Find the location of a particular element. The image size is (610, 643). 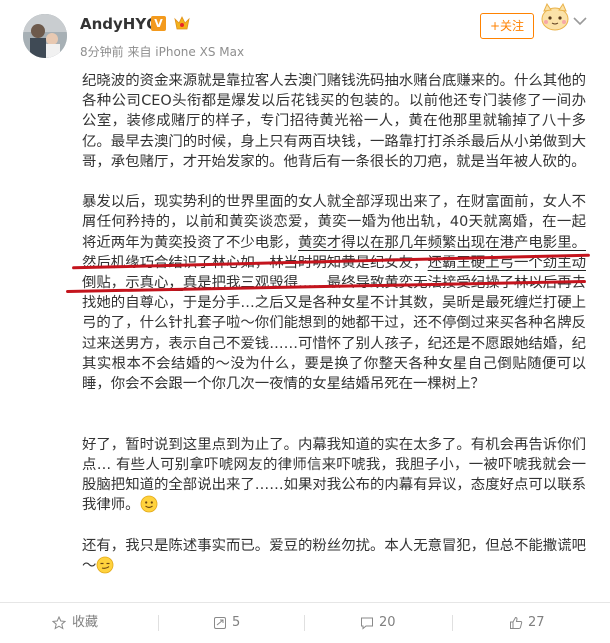

post-action-bar: 收藏 5 20 27 is located at coordinates (305, 622).